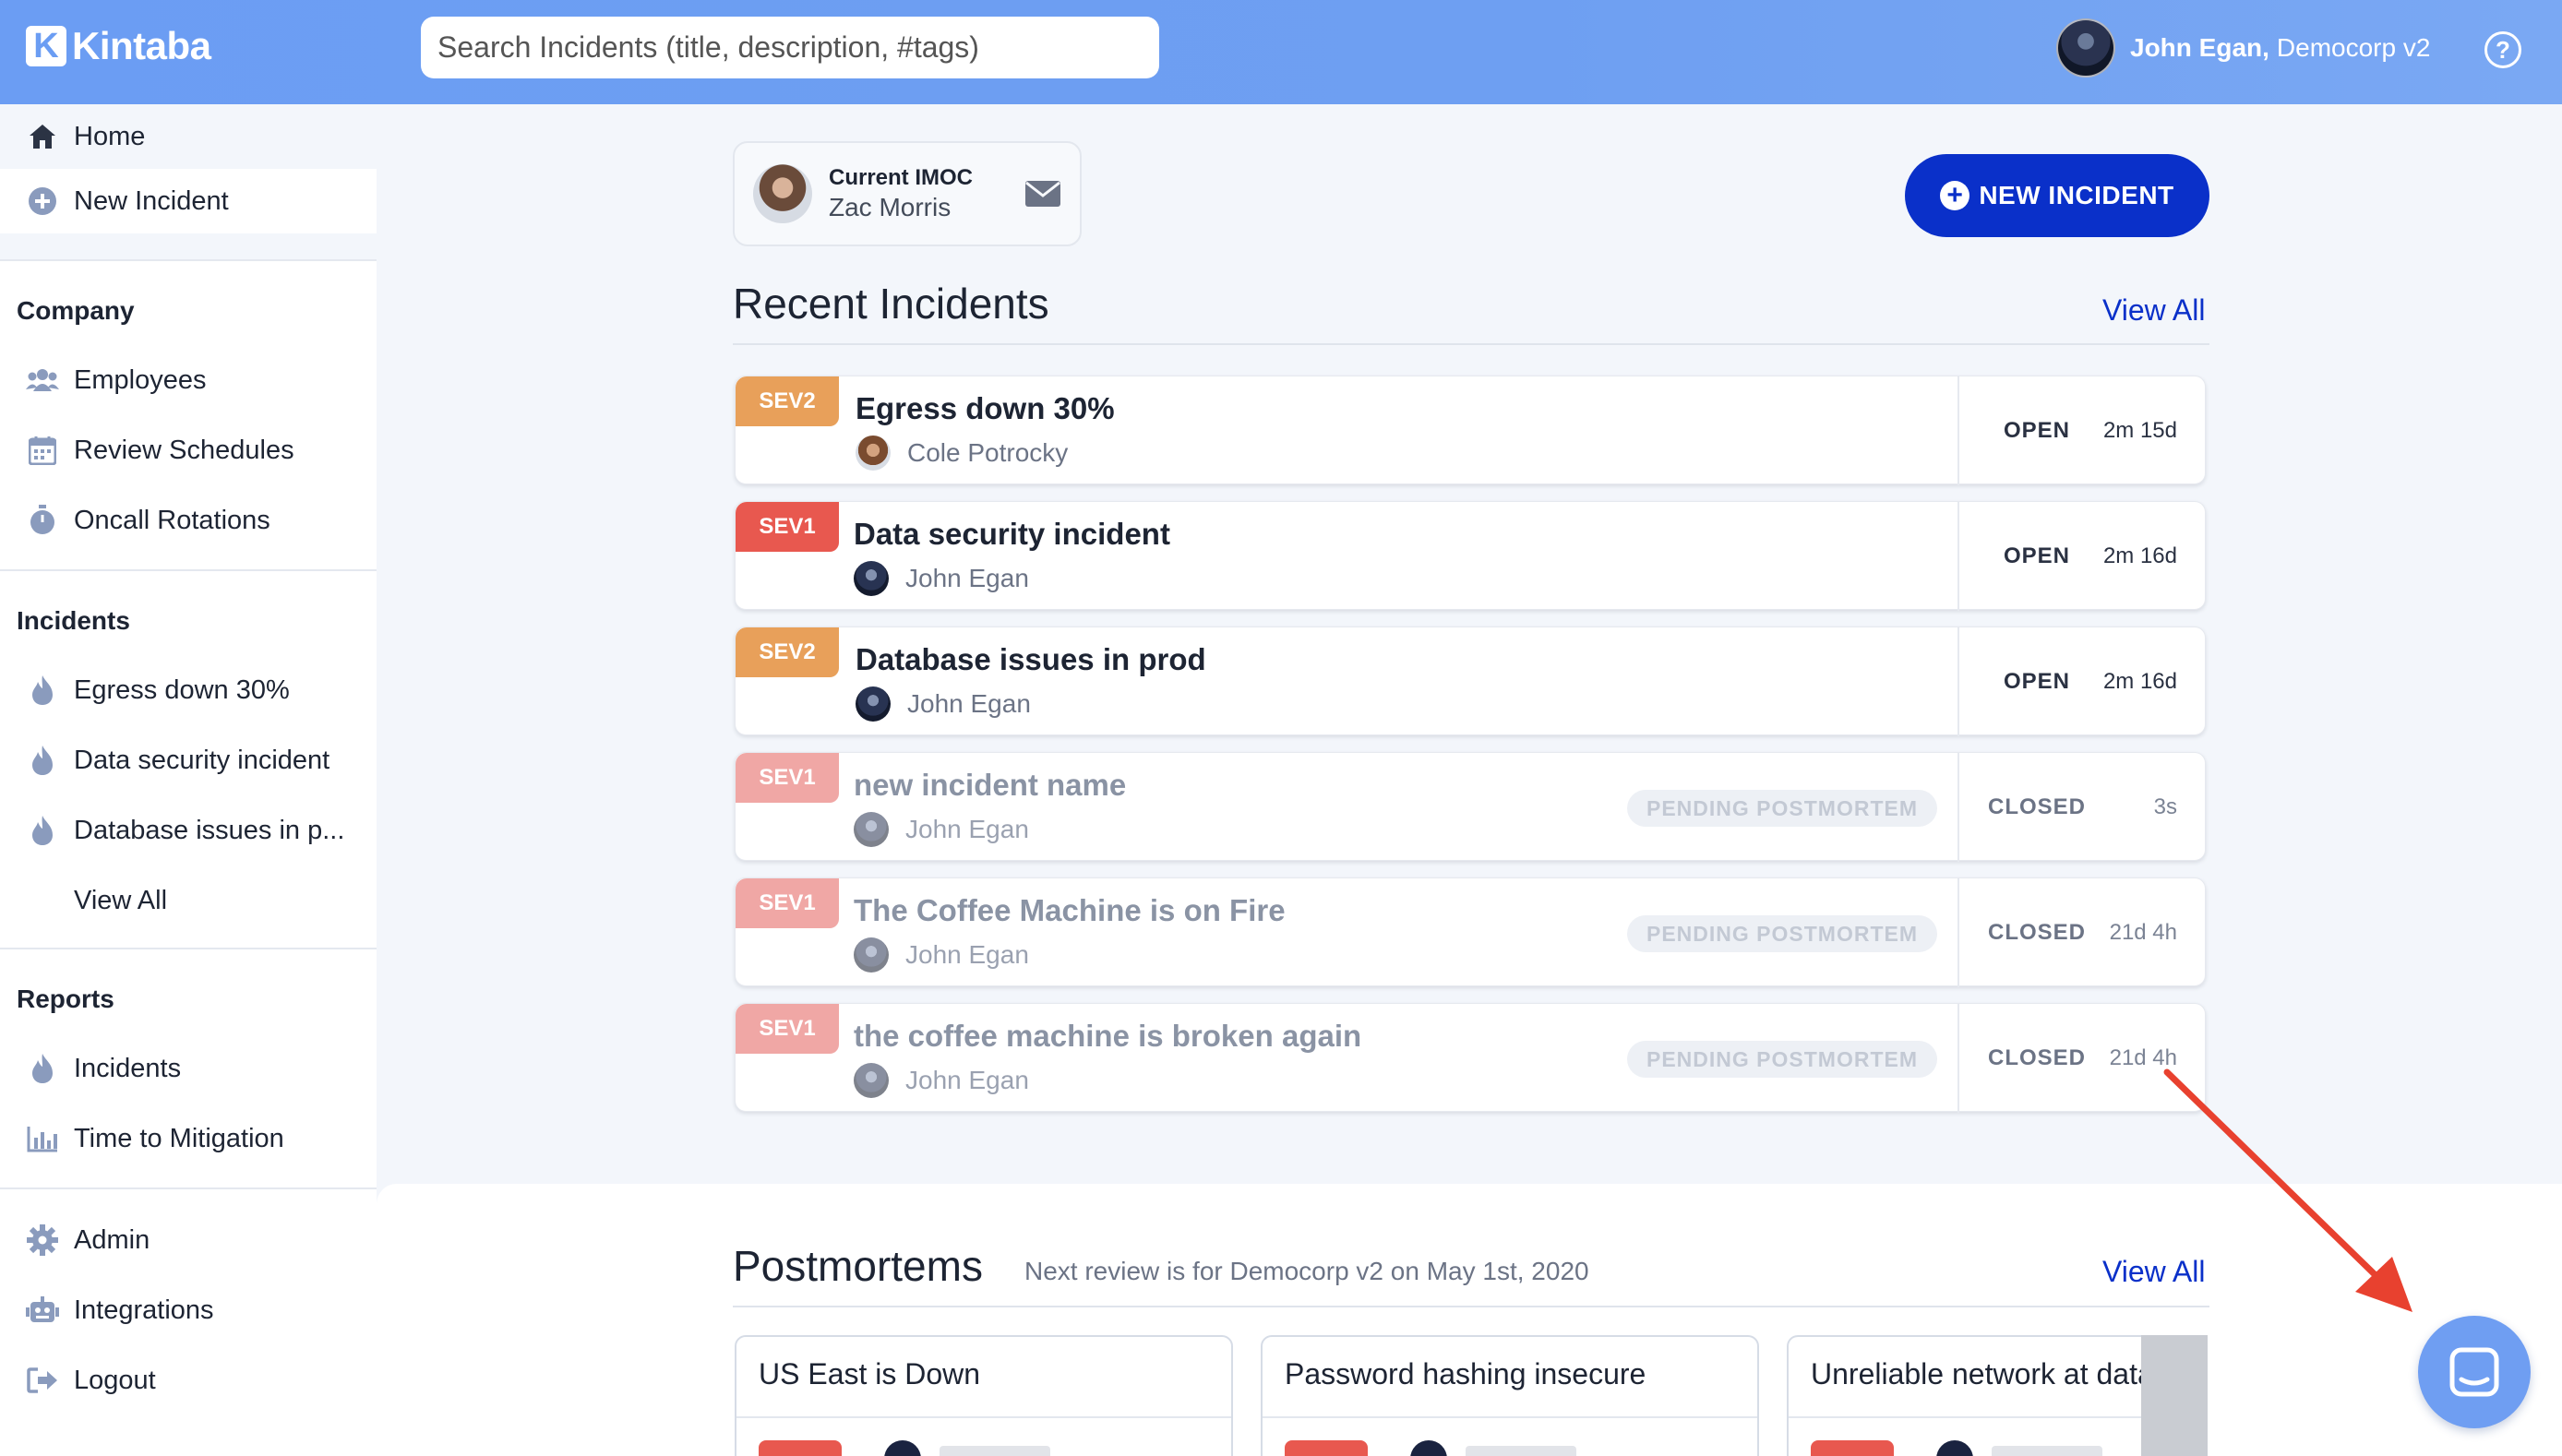  Describe the element at coordinates (901, 177) in the screenshot. I see `imoc-label: Current IMOC` at that location.